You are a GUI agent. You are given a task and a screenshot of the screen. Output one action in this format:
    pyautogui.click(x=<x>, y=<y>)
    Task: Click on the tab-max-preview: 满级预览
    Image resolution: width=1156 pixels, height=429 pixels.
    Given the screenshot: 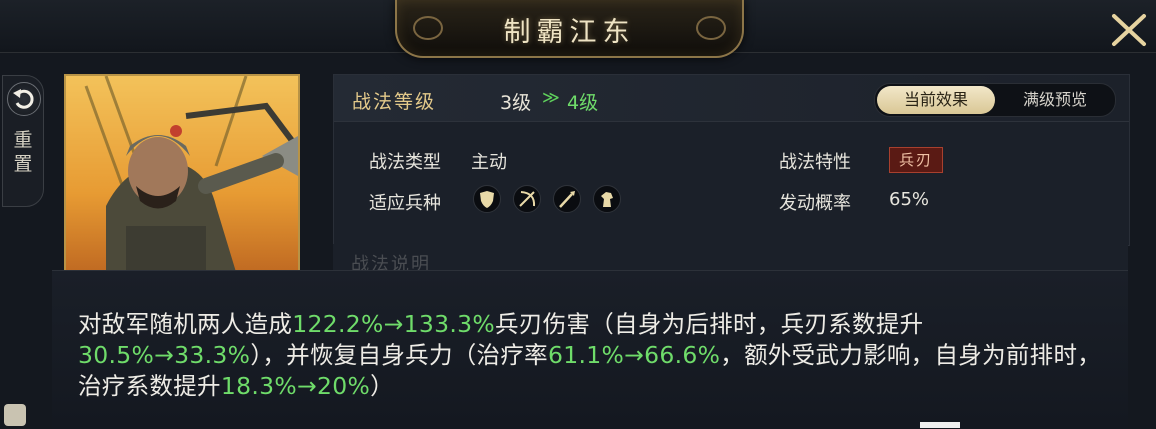 What is the action you would take?
    pyautogui.click(x=1055, y=100)
    